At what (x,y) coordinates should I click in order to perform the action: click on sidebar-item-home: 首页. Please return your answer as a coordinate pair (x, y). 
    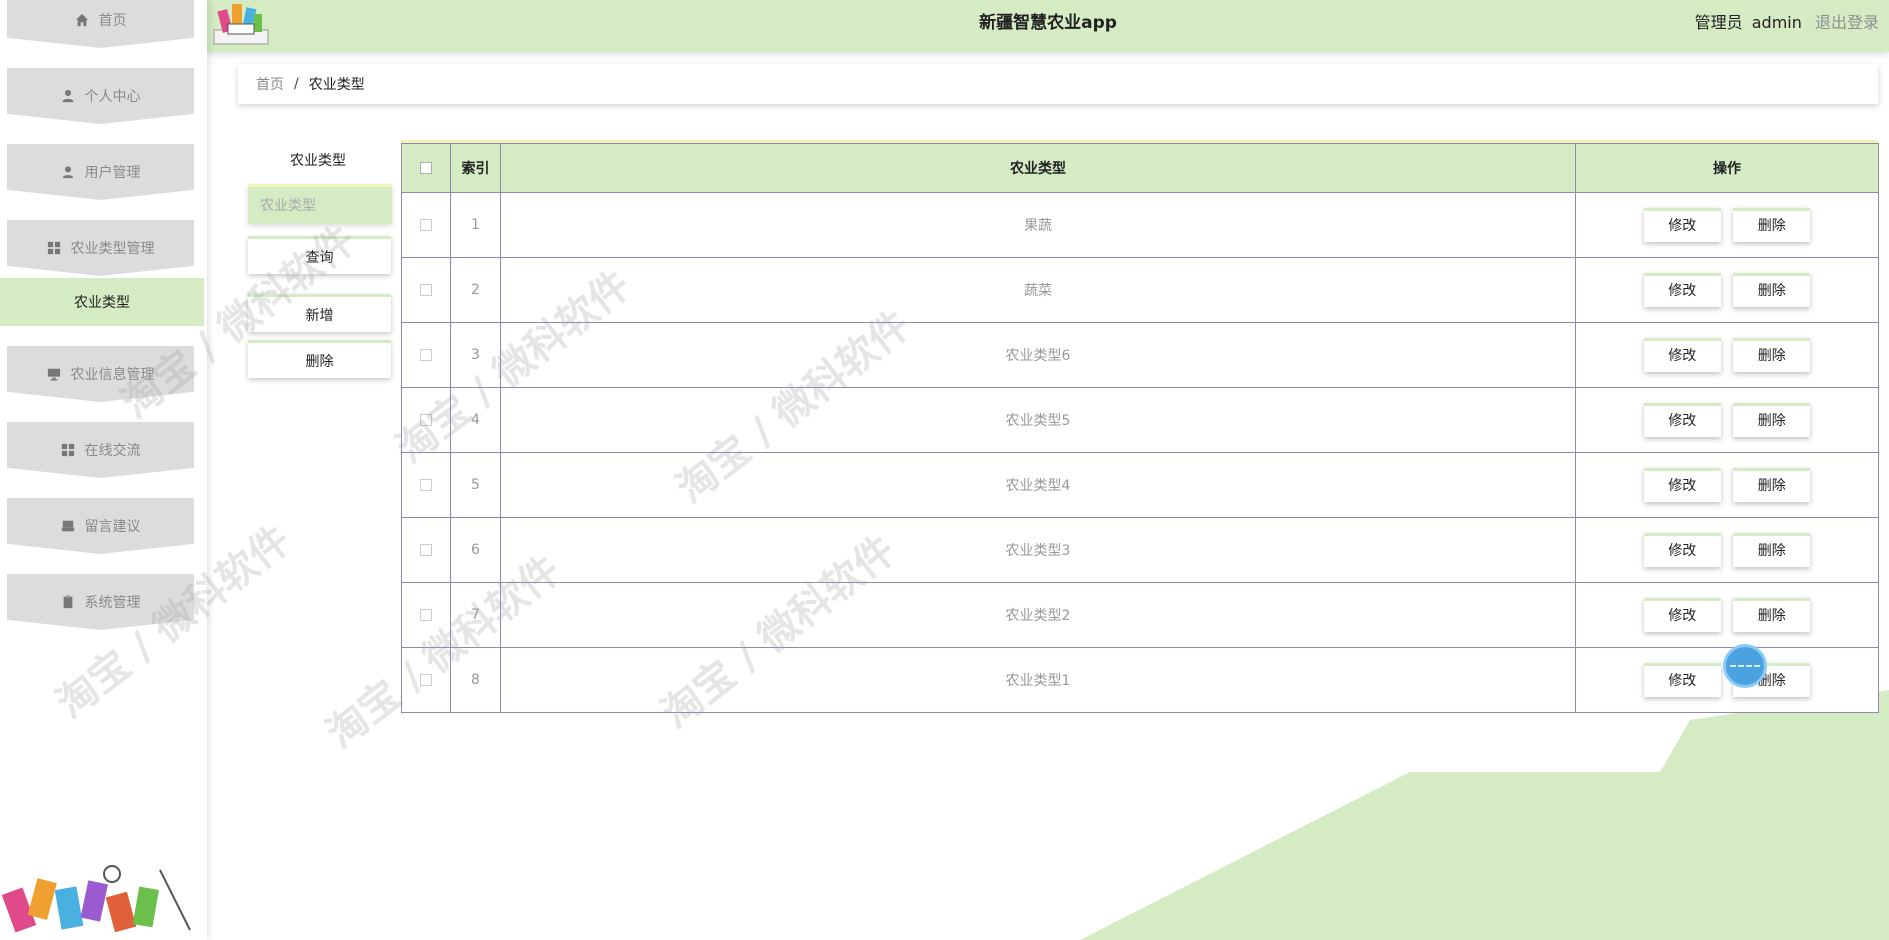
    Looking at the image, I should click on (100, 24).